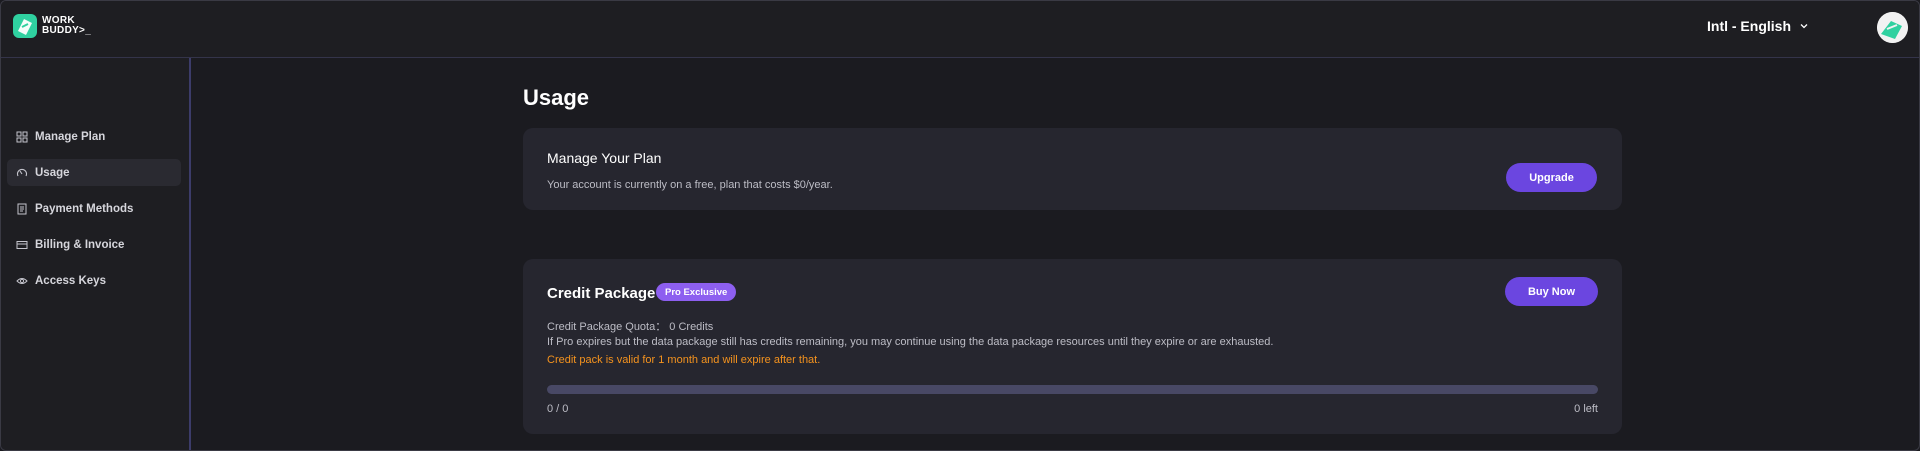 This screenshot has width=1920, height=451. I want to click on logo-text-line2: BUDDY>_, so click(67, 30).